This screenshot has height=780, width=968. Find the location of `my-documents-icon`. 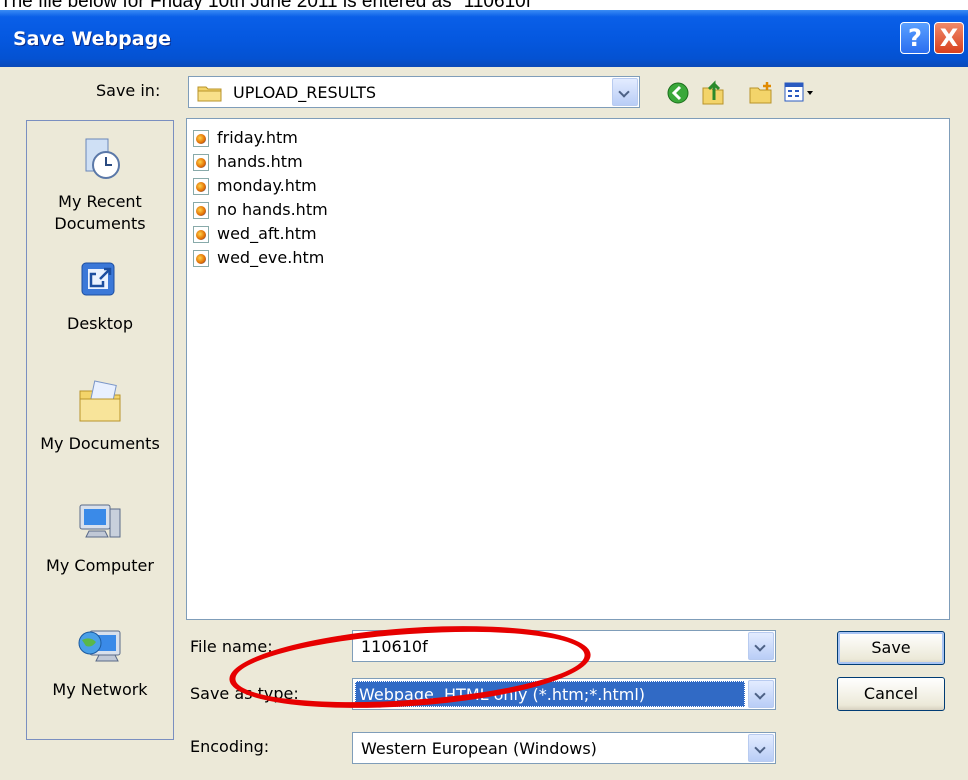

my-documents-icon is located at coordinates (100, 401).